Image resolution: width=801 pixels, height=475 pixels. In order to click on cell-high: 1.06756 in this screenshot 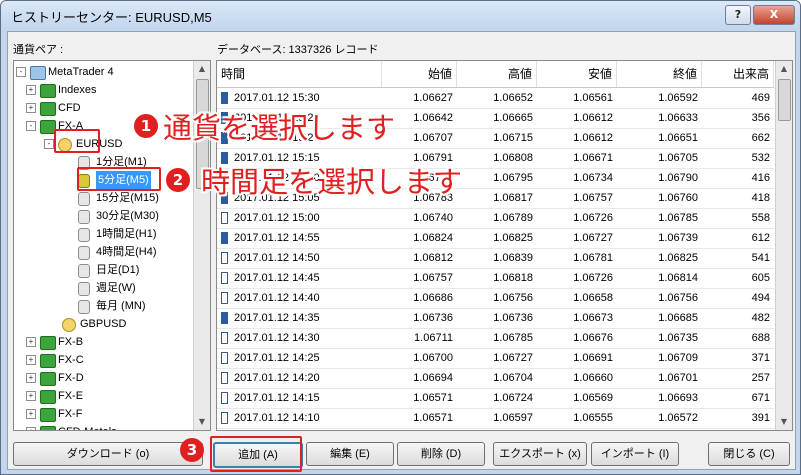, I will do `click(513, 298)`.